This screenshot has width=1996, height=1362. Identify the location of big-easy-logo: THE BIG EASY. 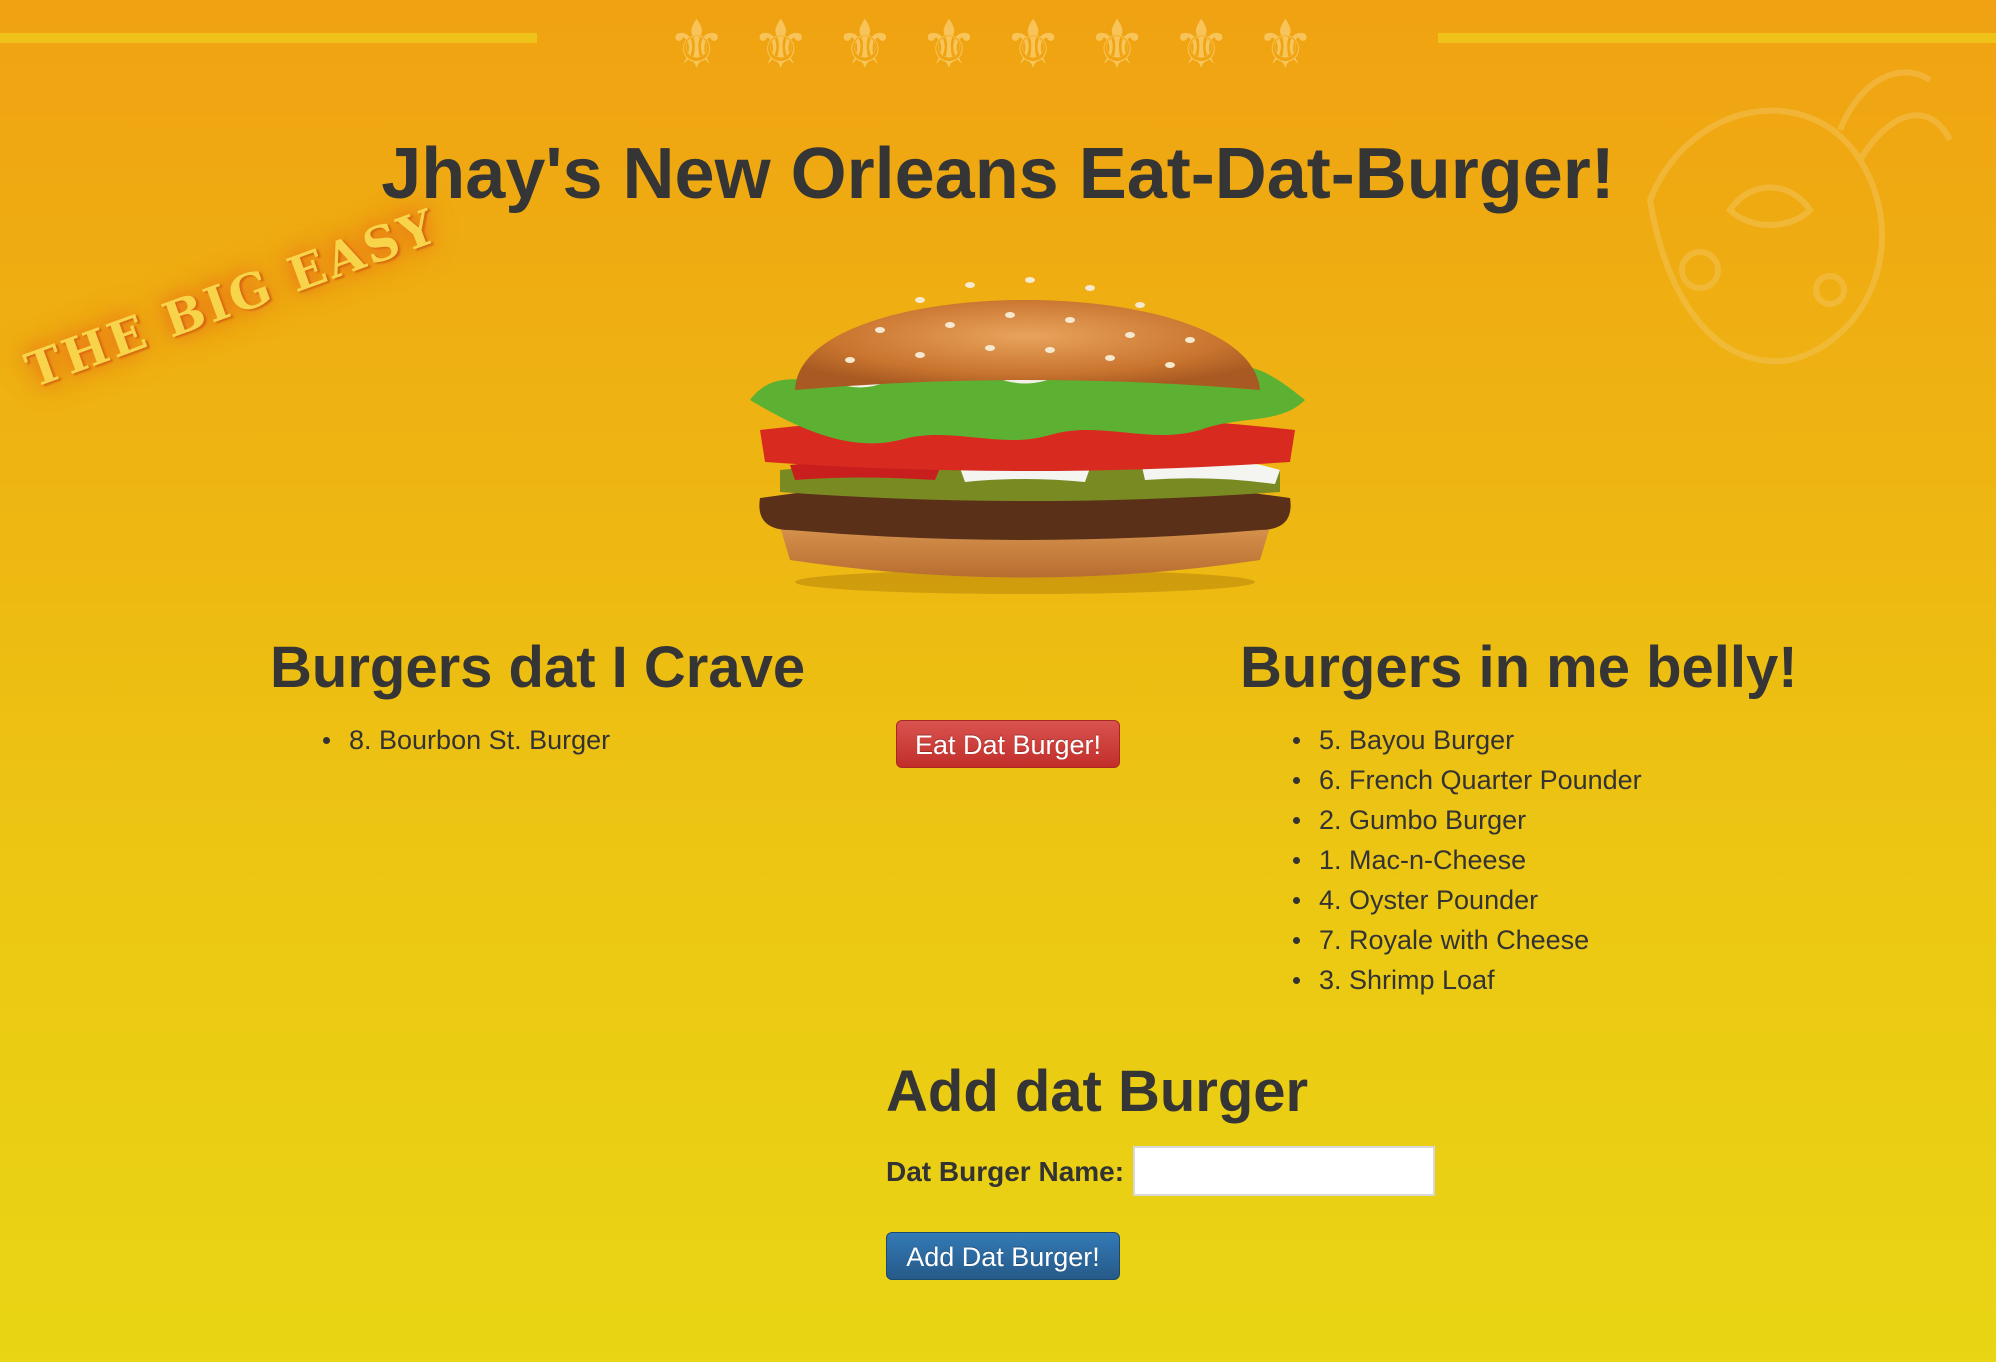
(231, 298).